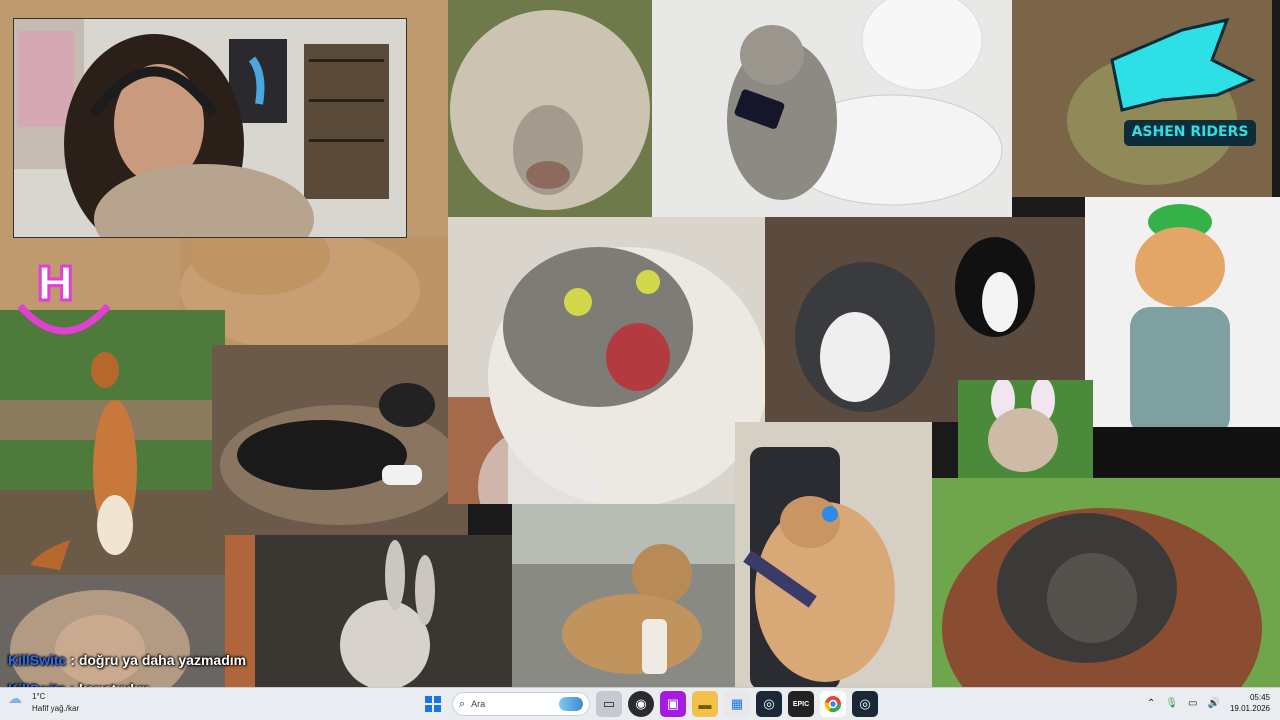  Describe the element at coordinates (1171, 703) in the screenshot. I see `microphone-icon: 🎙` at that location.